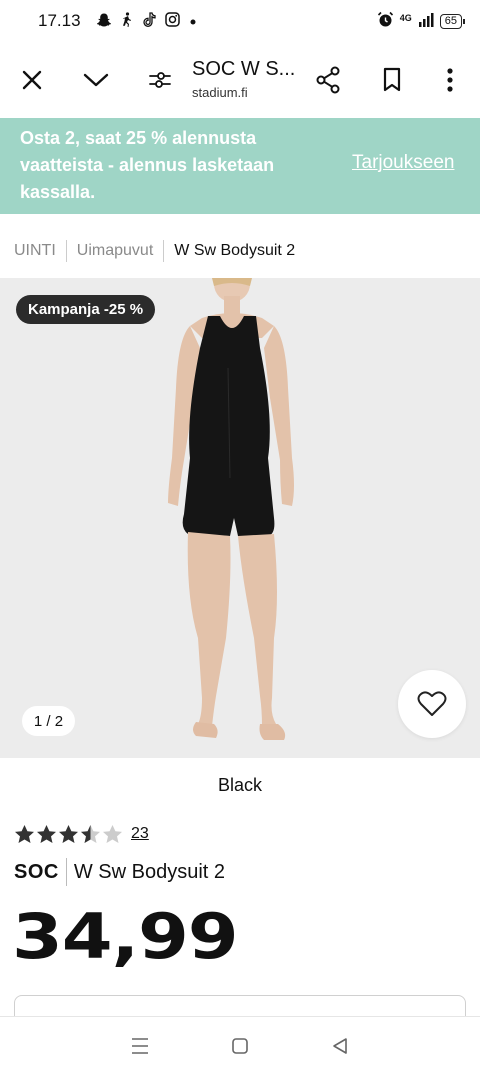 The width and height of the screenshot is (480, 1075). I want to click on signal-icon, so click(426, 21).